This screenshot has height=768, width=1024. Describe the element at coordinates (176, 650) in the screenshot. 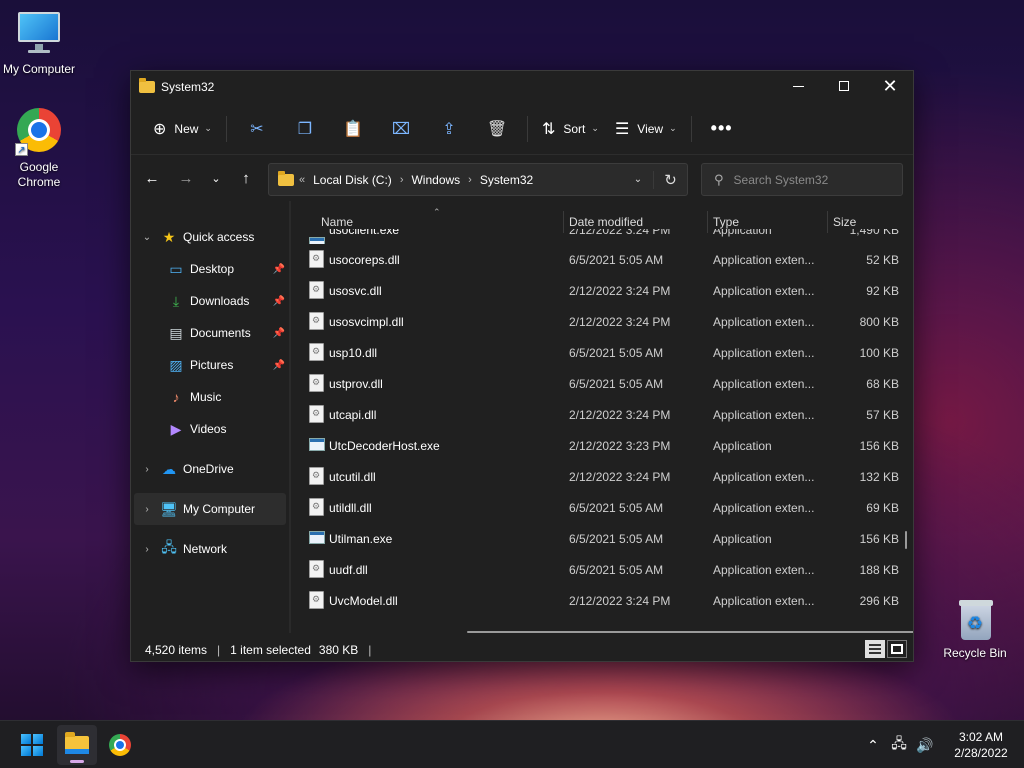

I see `item-count: 4,520 items` at that location.